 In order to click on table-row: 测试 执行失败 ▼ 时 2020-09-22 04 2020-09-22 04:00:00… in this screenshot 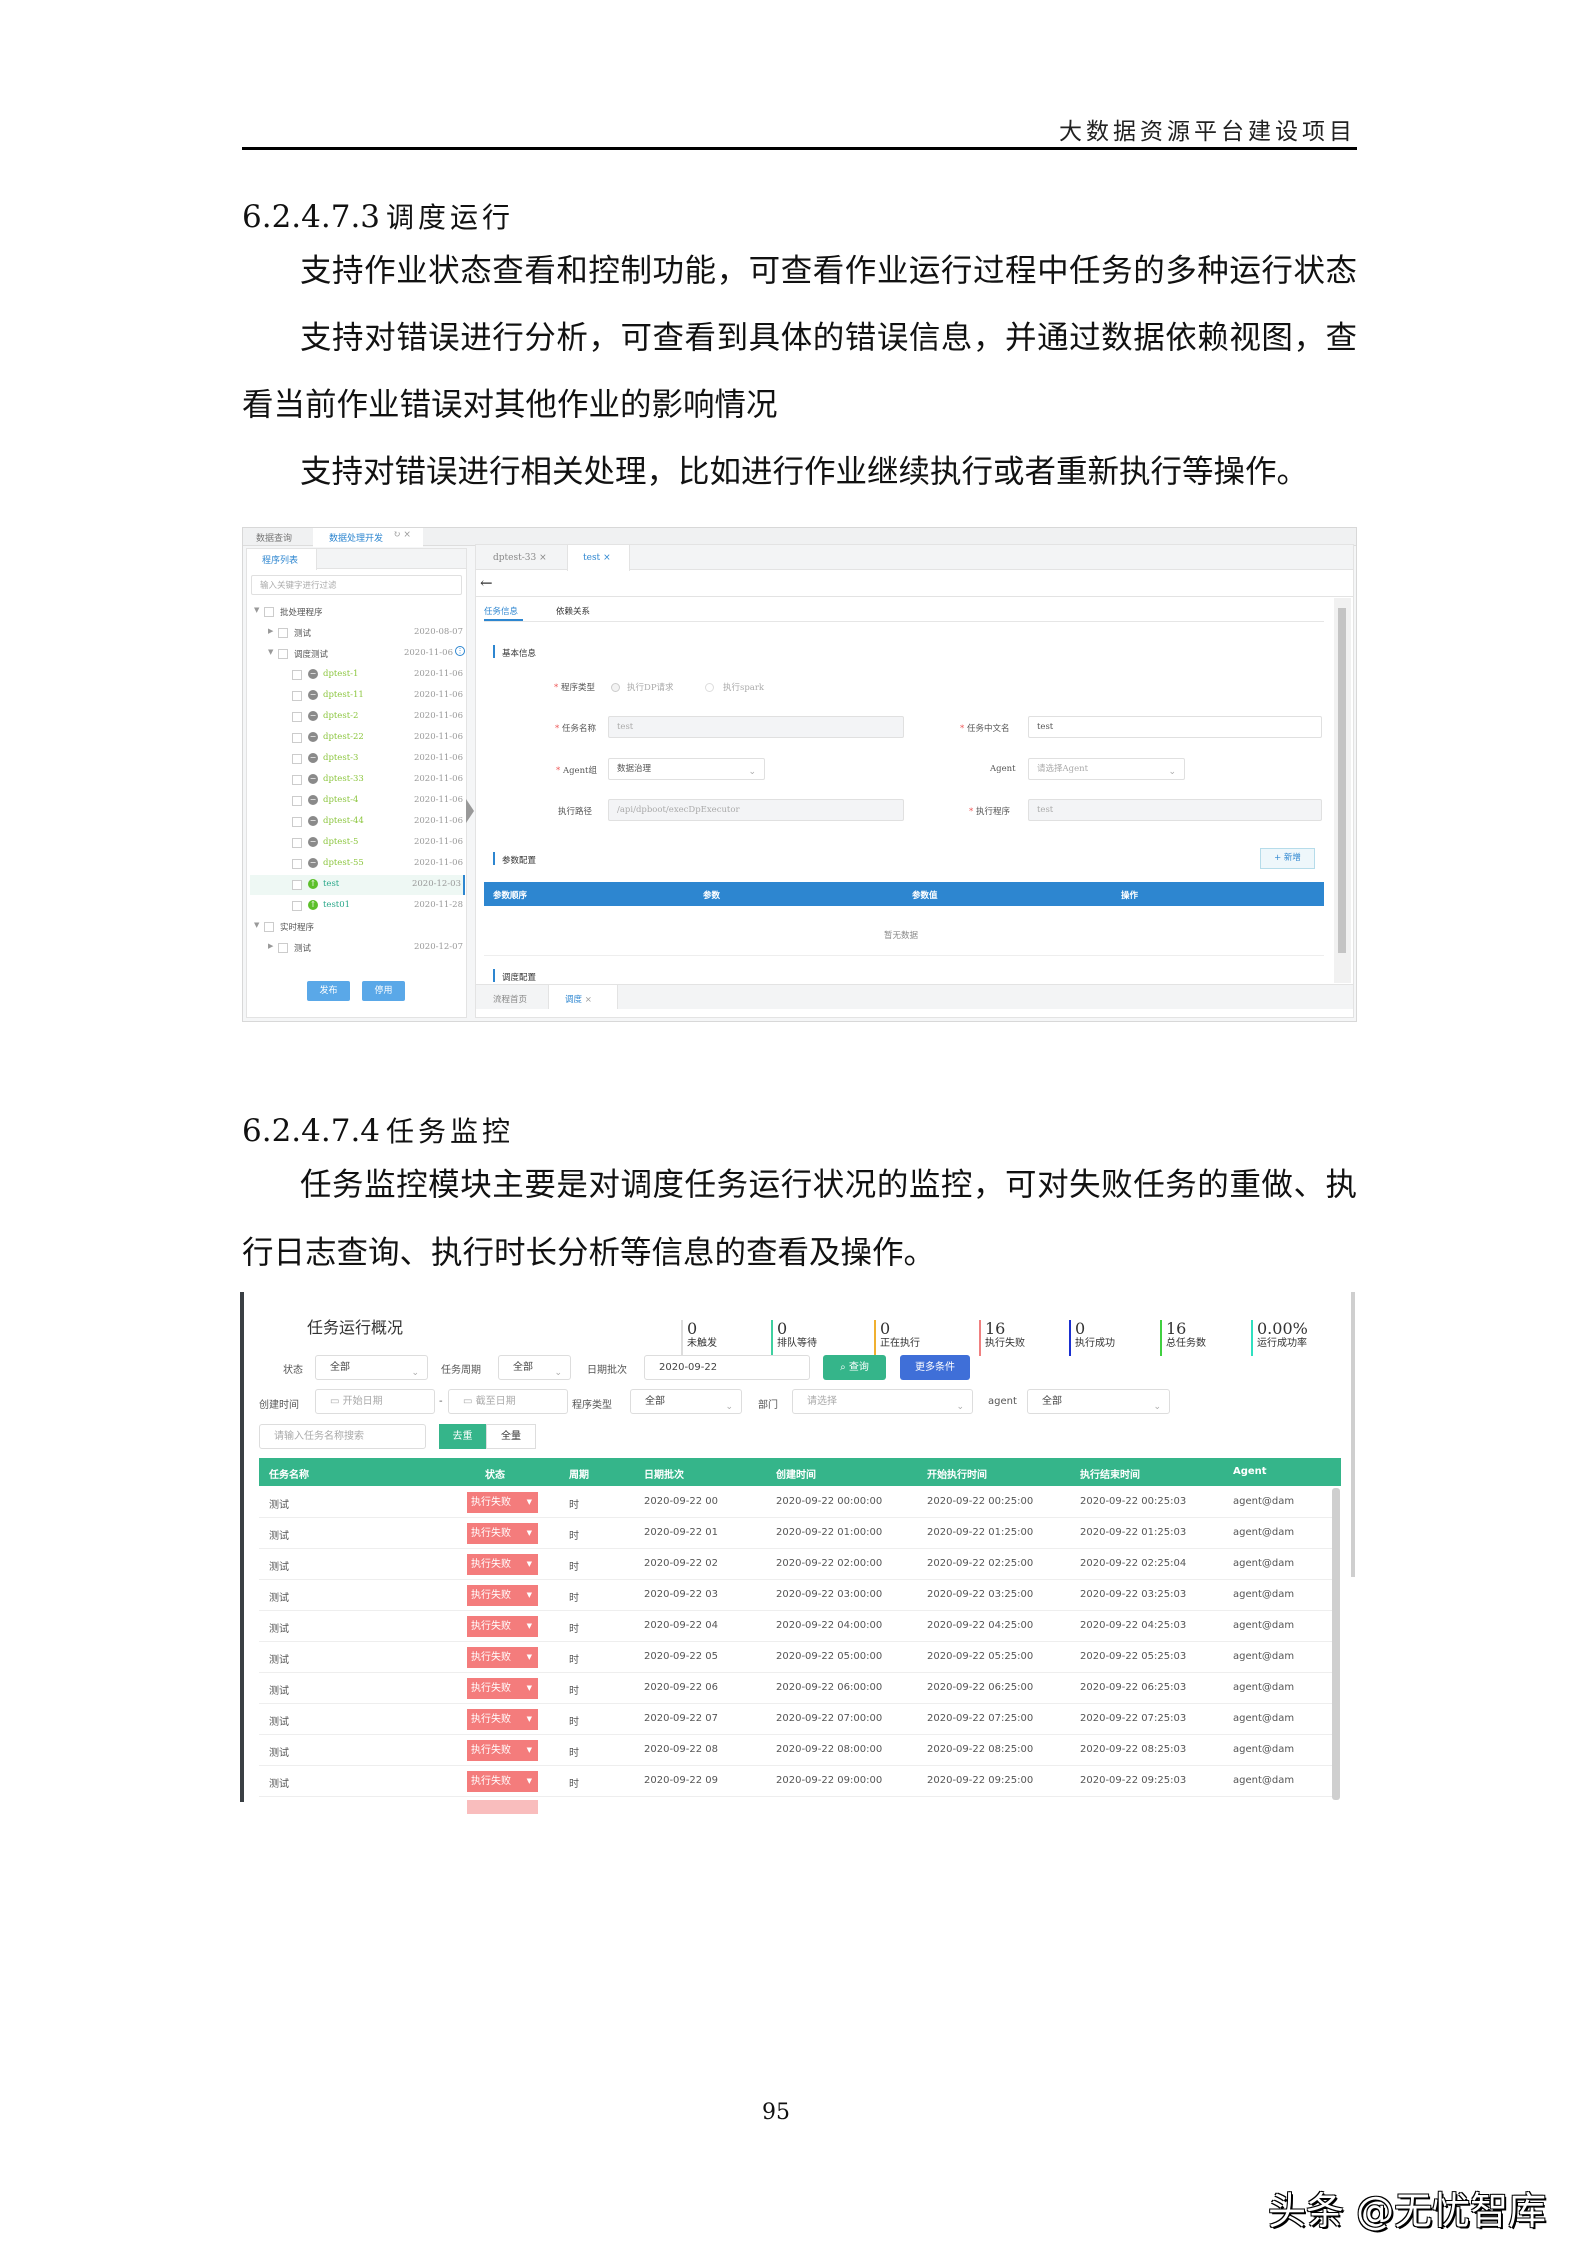, I will do `click(796, 1626)`.